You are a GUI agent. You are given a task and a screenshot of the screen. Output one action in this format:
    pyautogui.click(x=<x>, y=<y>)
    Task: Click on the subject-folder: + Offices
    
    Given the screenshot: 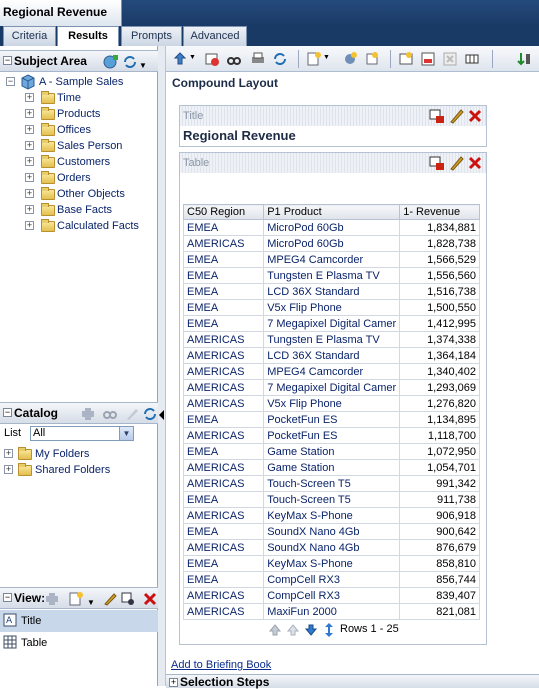 What is the action you would take?
    pyautogui.click(x=79, y=130)
    